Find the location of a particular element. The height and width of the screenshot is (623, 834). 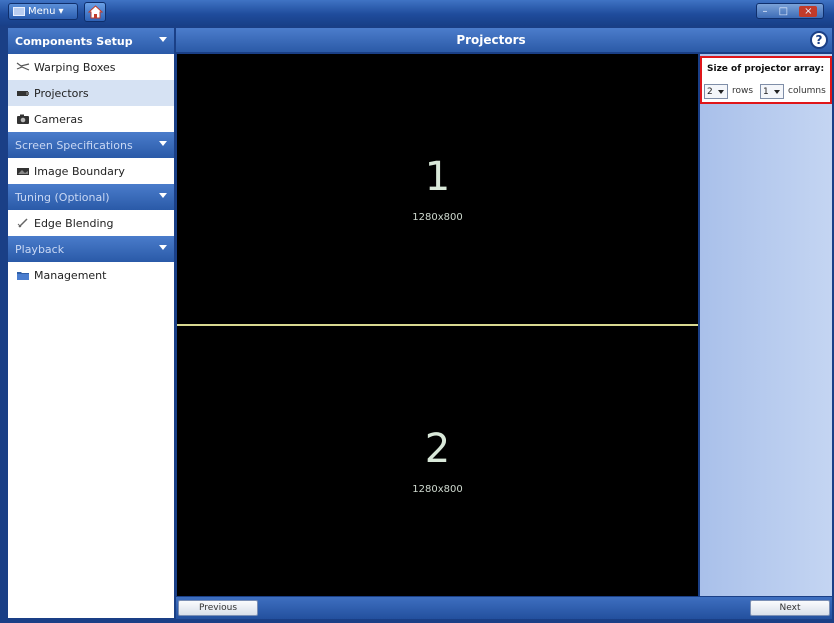

content-header: Projectors ? is located at coordinates (504, 40).